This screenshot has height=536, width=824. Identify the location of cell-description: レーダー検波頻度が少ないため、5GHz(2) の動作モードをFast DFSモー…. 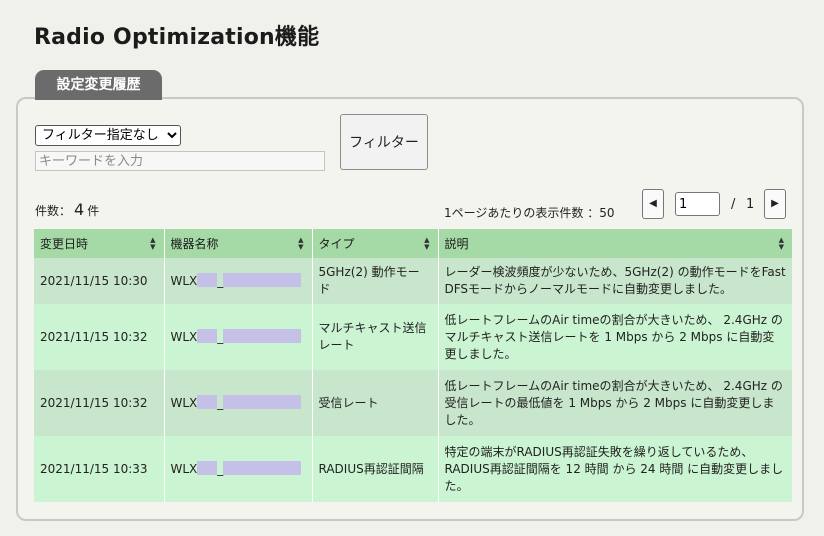
(615, 281).